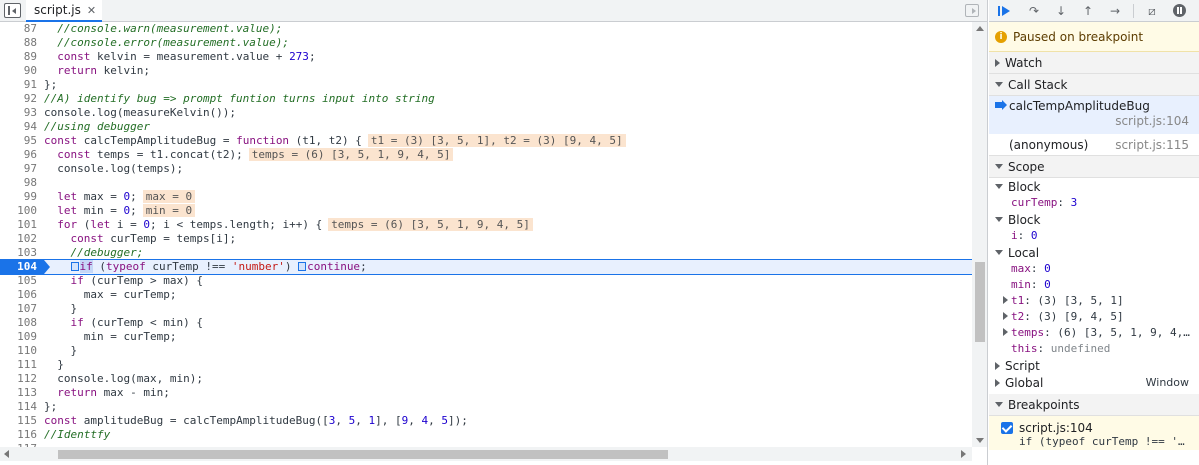  I want to click on step-over-icon: ↷, so click(1034, 11).